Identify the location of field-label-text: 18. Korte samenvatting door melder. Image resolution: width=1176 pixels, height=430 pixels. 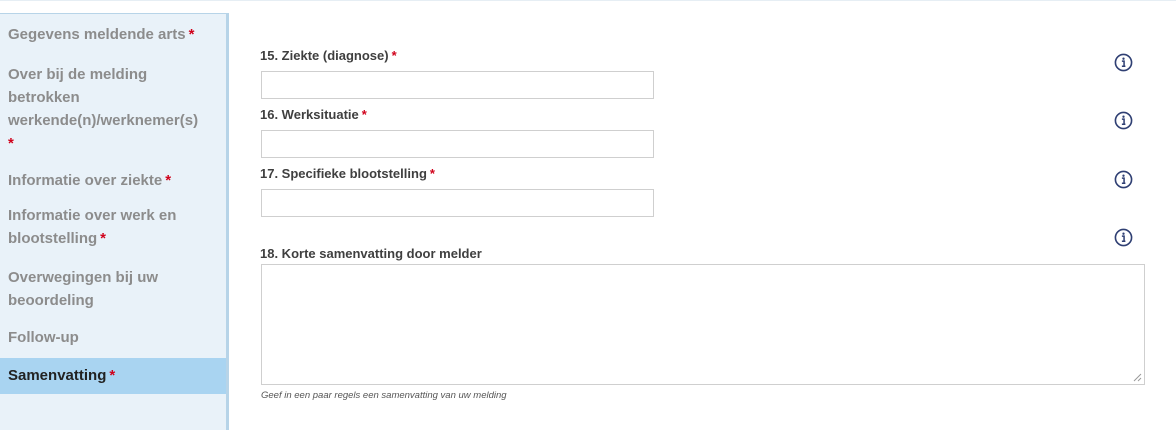
(371, 253).